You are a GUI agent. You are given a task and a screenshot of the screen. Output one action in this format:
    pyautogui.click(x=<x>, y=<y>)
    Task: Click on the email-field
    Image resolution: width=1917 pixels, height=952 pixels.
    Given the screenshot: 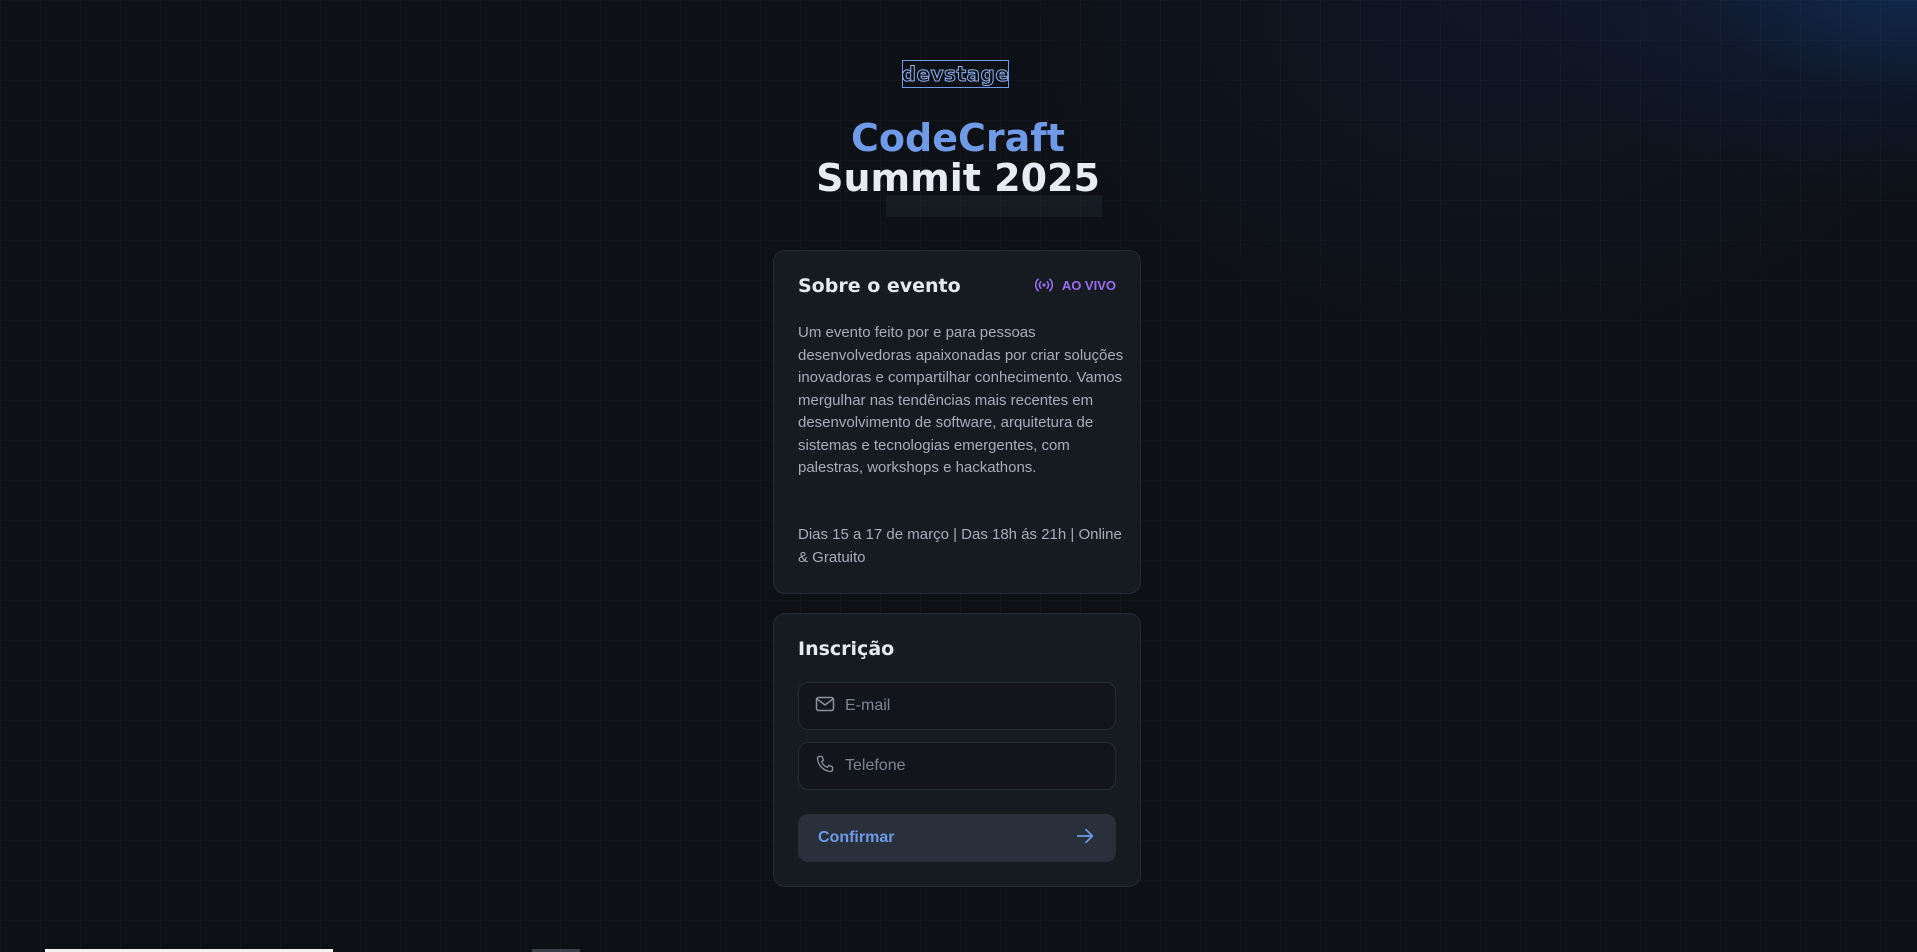 What is the action you would take?
    pyautogui.click(x=957, y=706)
    